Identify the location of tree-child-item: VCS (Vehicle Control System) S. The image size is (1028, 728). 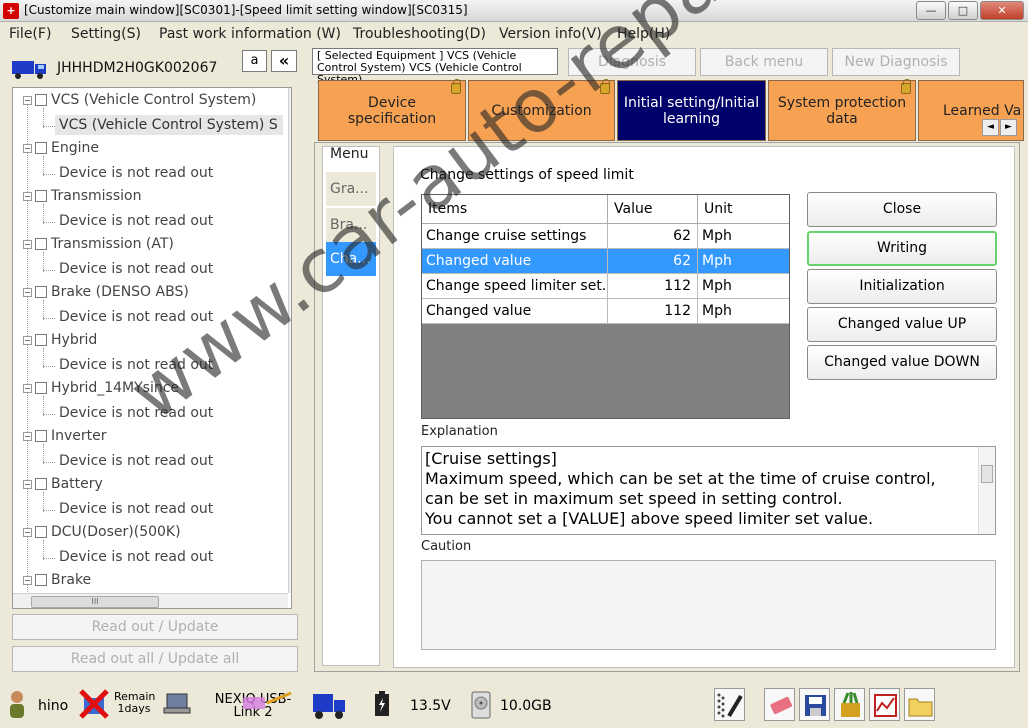
(168, 125).